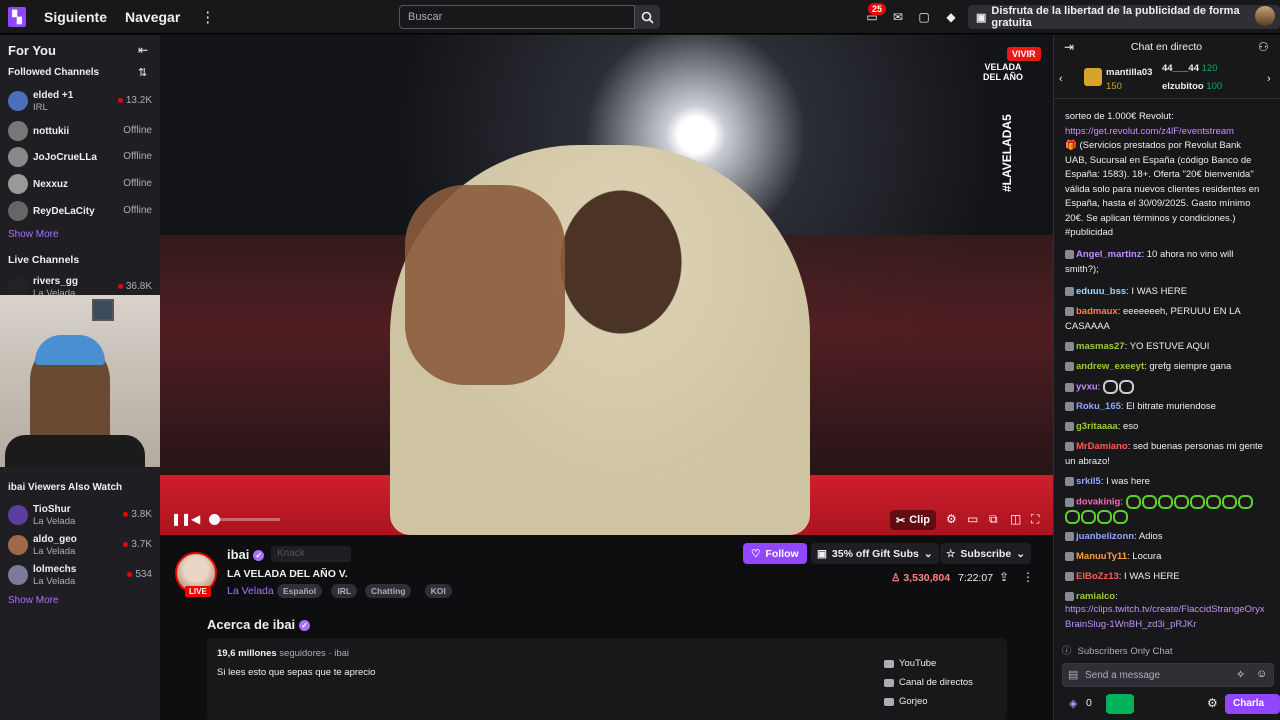 This screenshot has height=720, width=1280. What do you see at coordinates (296, 672) in the screenshot?
I see `about-description: Si lees esto que sepas que te aprecio` at bounding box center [296, 672].